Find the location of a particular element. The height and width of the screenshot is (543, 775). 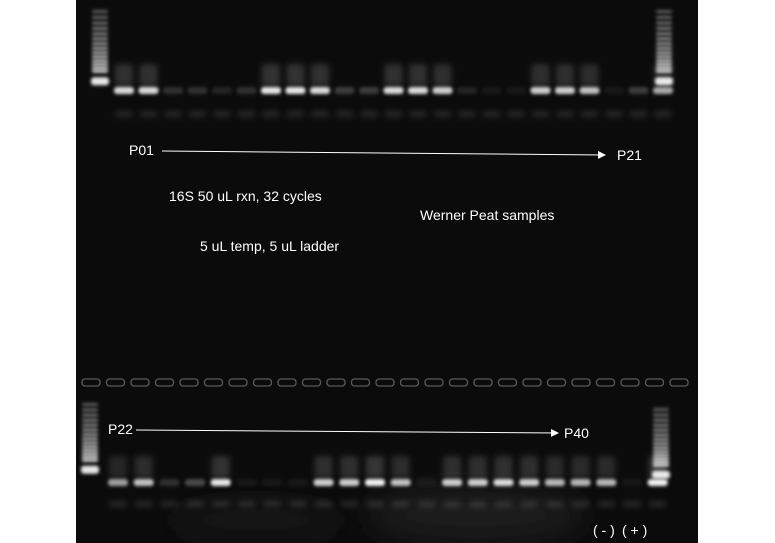

row2-arrow is located at coordinates (347, 432).